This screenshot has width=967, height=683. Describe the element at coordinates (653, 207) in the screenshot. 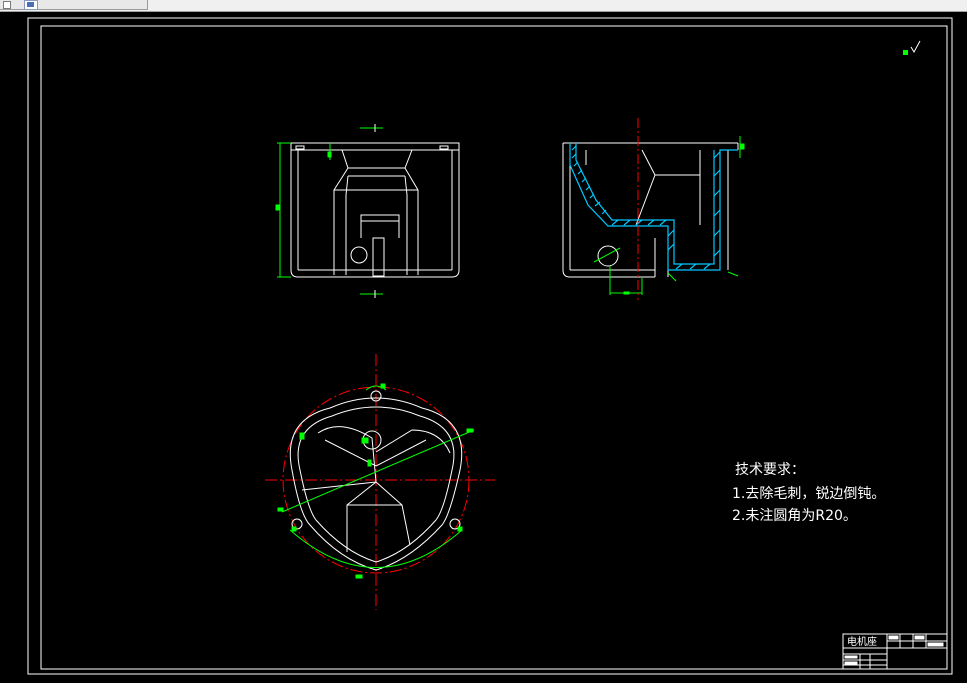

I see `side-section-hatch` at that location.